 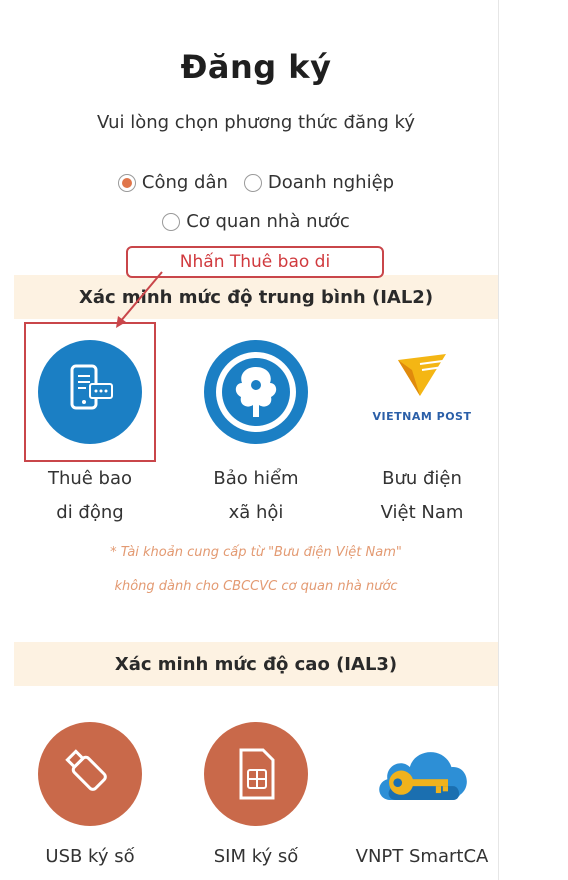 I want to click on ial2-heading: Xác minh mức độ trung bình (IAL2), so click(x=256, y=297).